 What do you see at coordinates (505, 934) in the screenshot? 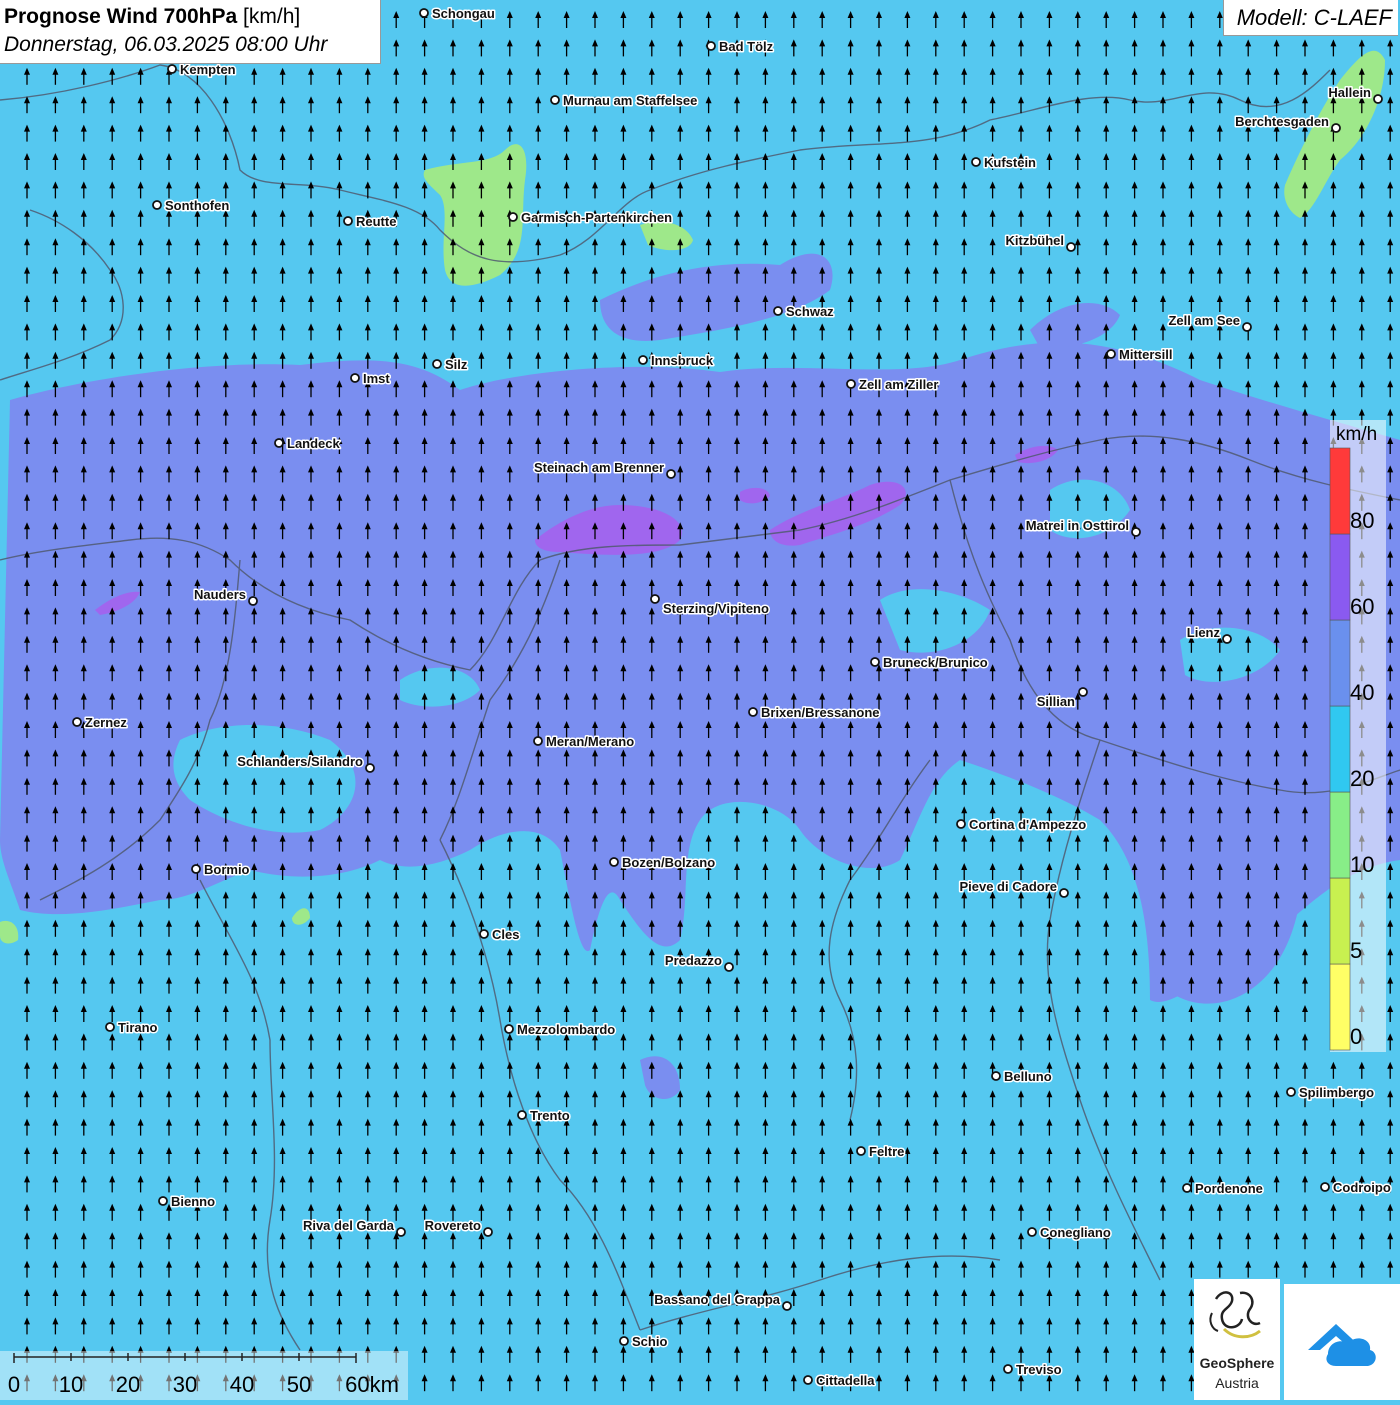
I see `city-label: Cles` at bounding box center [505, 934].